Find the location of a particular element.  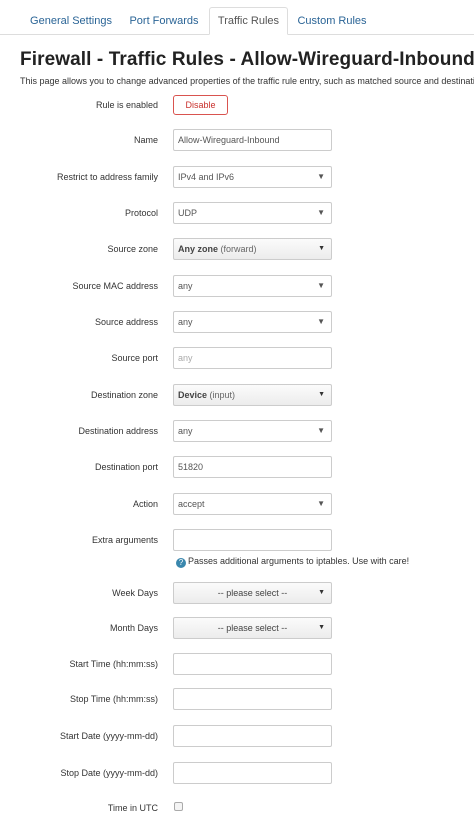

source-zone-dropdown: Any zone (forward) ▼ is located at coordinates (252, 249).